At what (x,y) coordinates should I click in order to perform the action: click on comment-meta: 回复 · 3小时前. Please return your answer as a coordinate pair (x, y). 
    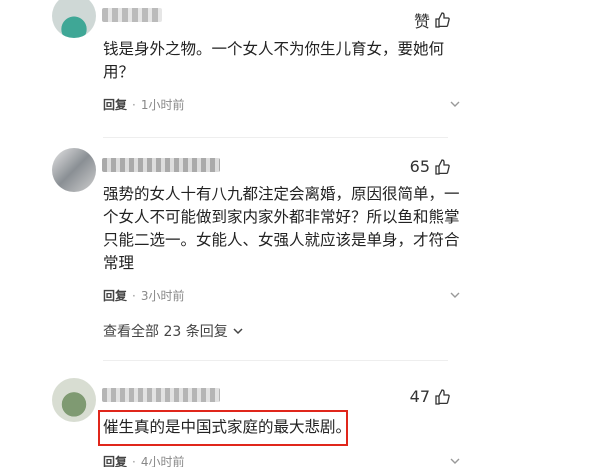
    Looking at the image, I should click on (143, 295).